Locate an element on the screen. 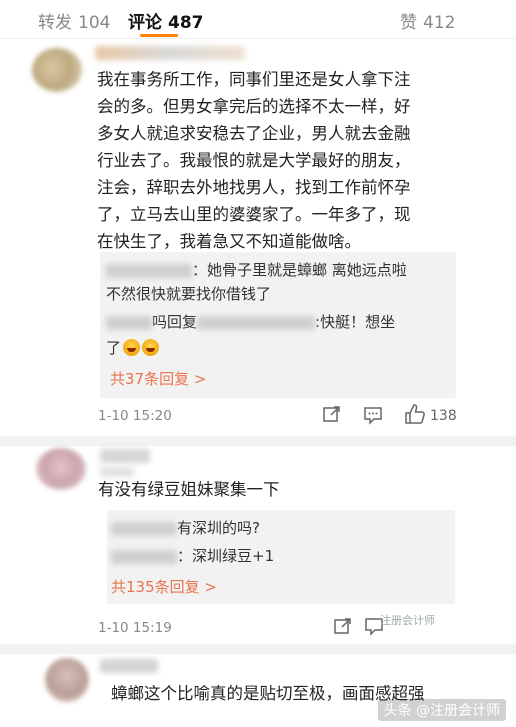 The image size is (516, 727). view-more-replies-link: 共135条回复 > is located at coordinates (164, 586).